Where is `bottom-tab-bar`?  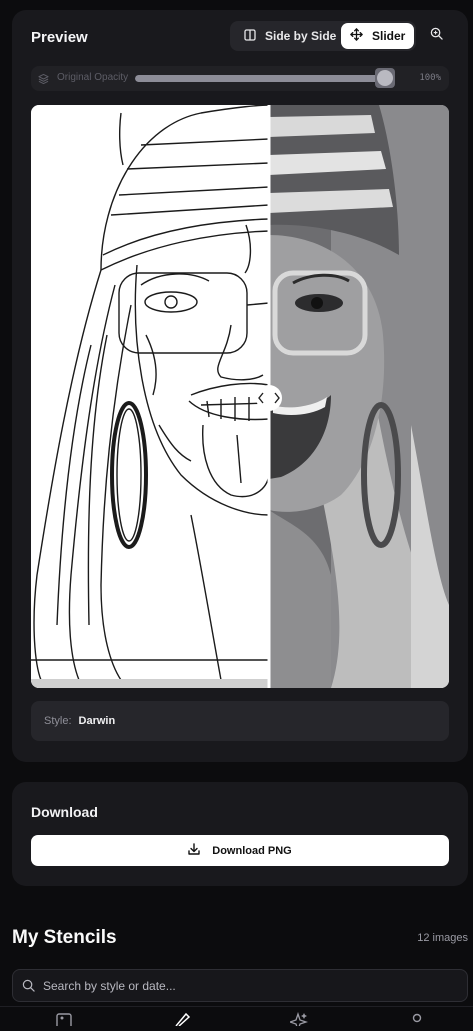
bottom-tab-bar is located at coordinates (236, 1018).